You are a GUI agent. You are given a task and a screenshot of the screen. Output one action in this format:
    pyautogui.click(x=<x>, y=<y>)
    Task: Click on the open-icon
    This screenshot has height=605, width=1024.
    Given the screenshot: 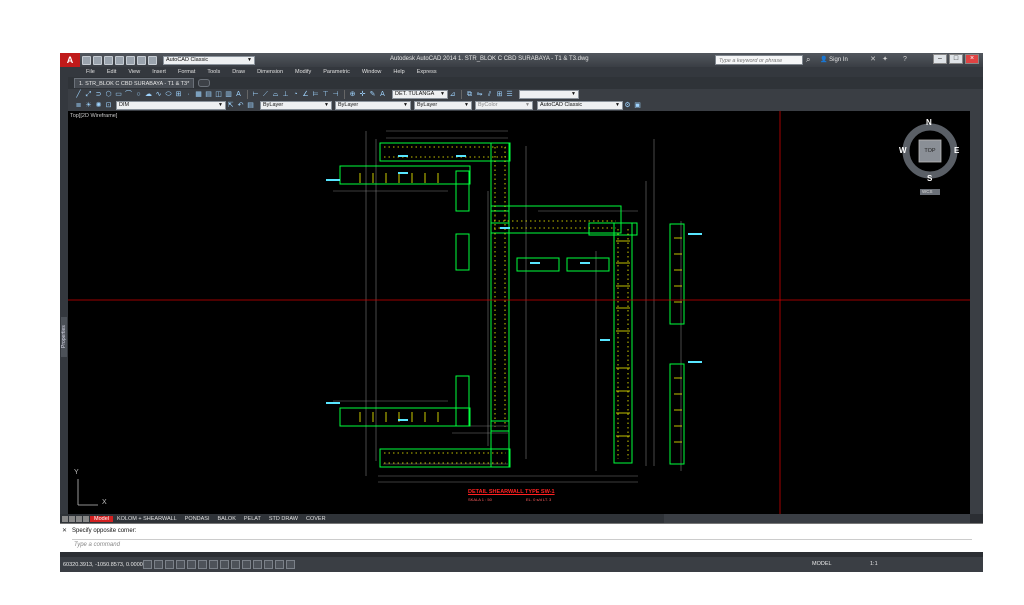 What is the action you would take?
    pyautogui.click(x=97, y=60)
    